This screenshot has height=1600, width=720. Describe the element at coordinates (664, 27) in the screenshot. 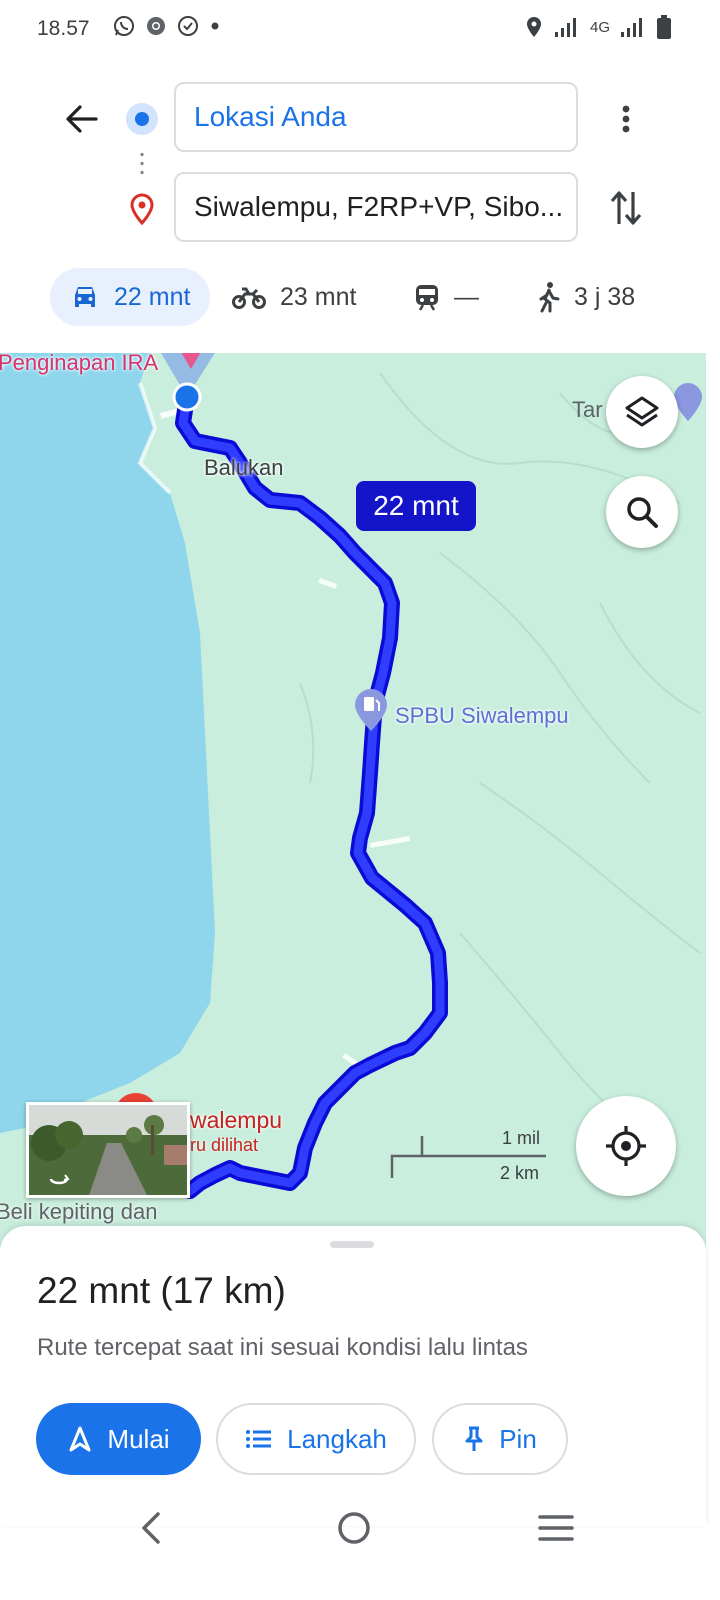

I see `battery-icon` at that location.